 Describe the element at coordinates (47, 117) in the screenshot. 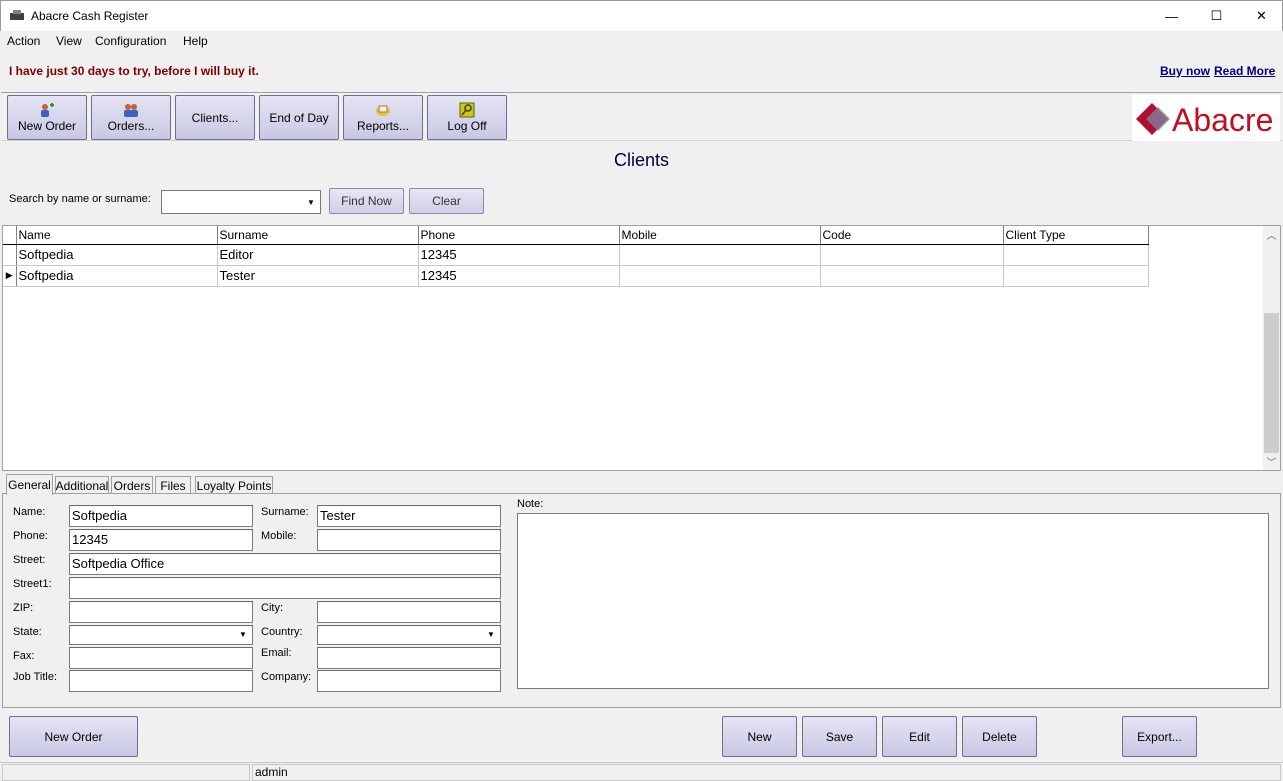

I see `toolbar-new-order-button: New Order` at that location.